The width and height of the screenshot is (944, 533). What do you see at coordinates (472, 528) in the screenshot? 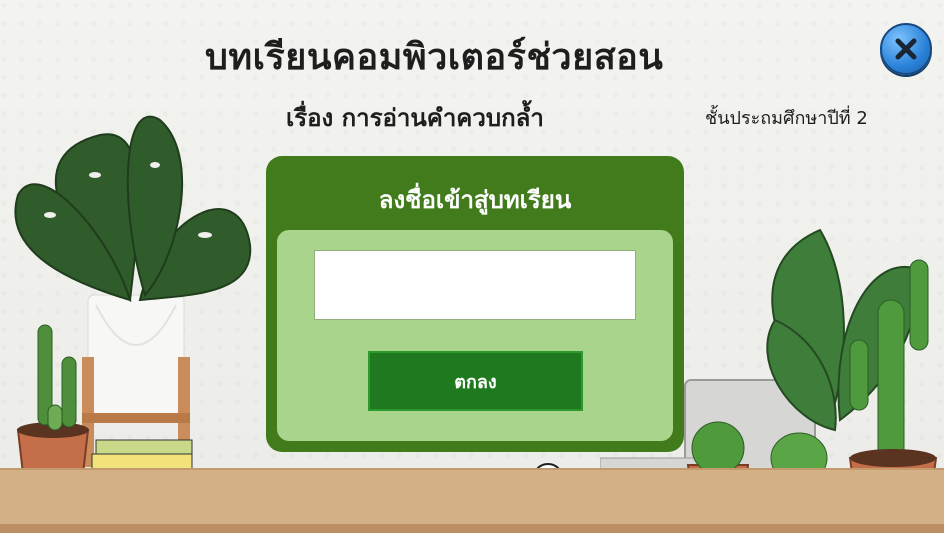
I see `desk-edge` at bounding box center [472, 528].